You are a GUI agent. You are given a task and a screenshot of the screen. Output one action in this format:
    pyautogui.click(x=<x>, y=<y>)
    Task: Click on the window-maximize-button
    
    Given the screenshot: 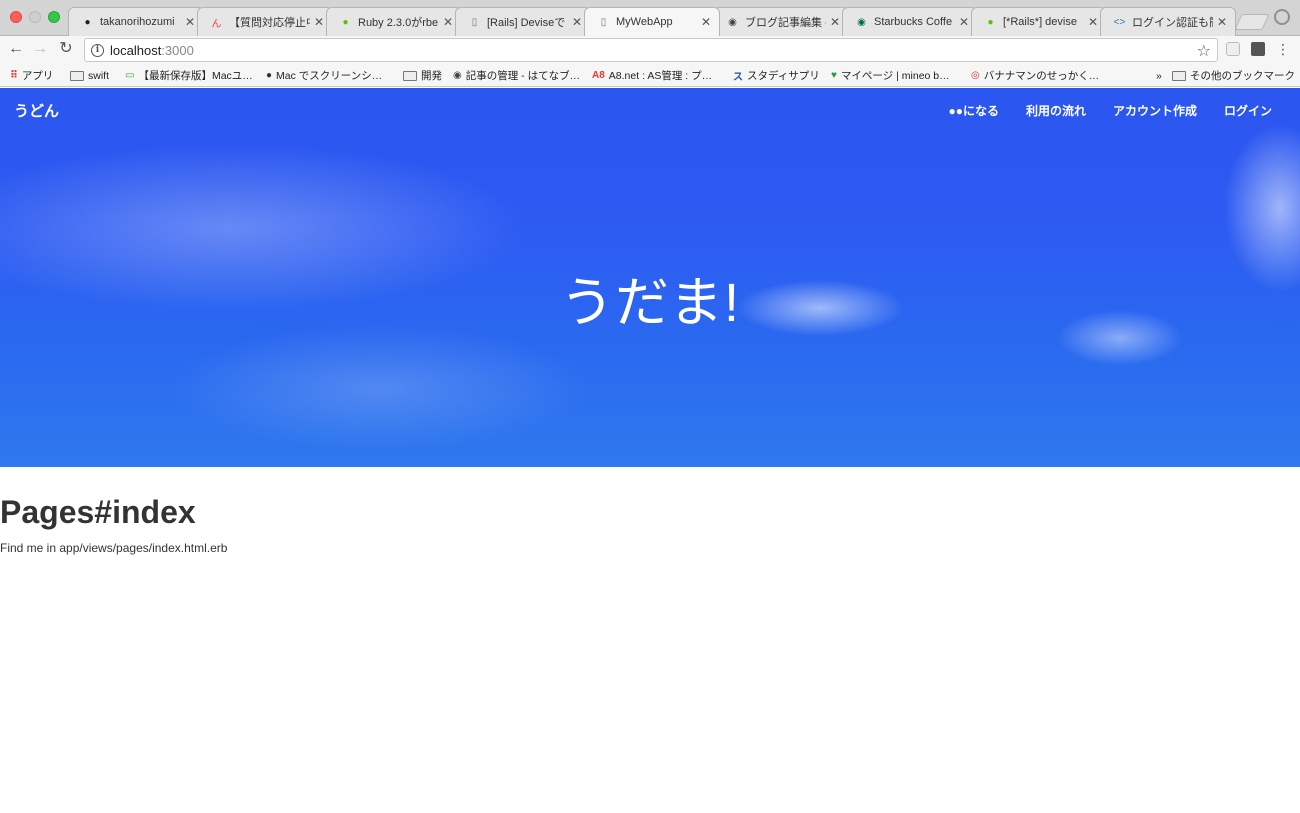 What is the action you would take?
    pyautogui.click(x=54, y=17)
    